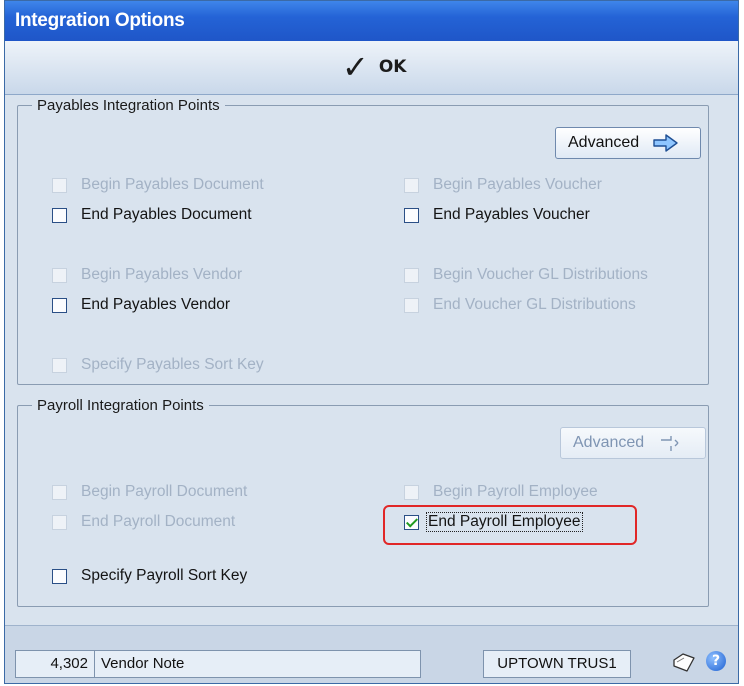 The height and width of the screenshot is (686, 744). I want to click on note-button, so click(684, 663).